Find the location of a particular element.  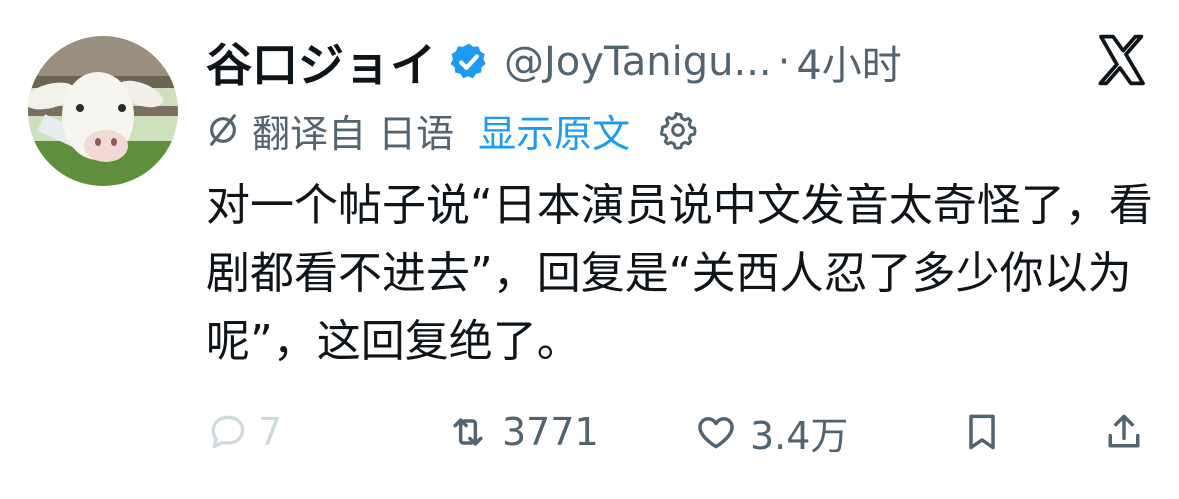

verified-badge-icon is located at coordinates (468, 61).